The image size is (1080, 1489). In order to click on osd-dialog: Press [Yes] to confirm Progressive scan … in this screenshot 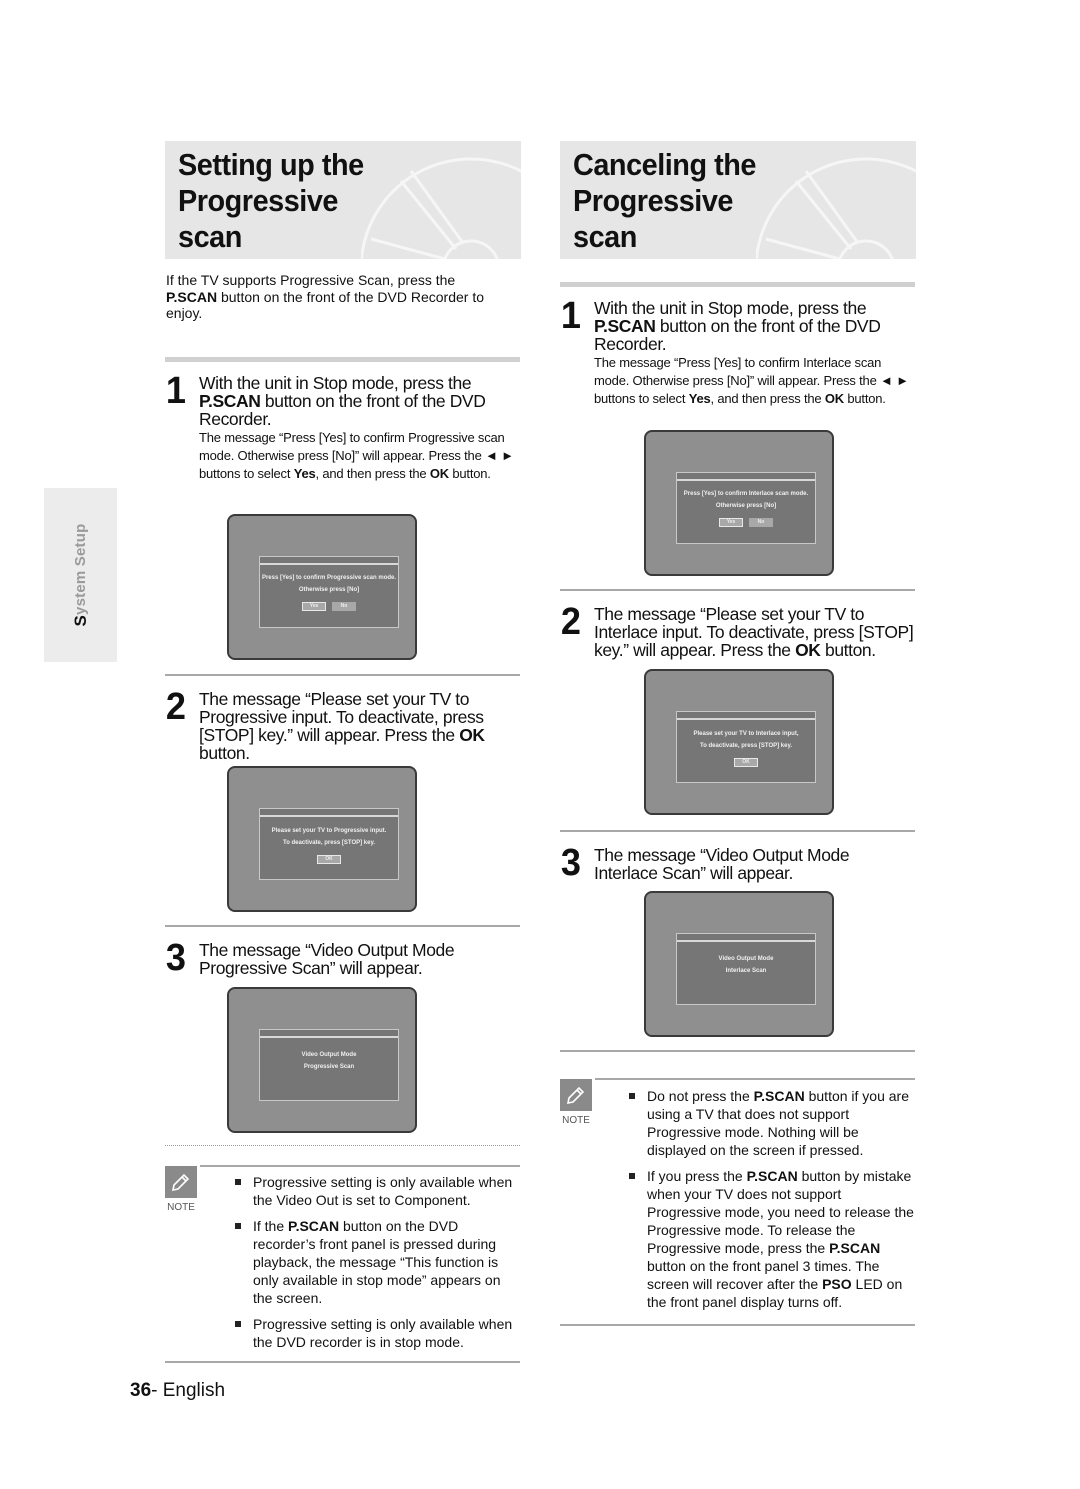, I will do `click(329, 592)`.